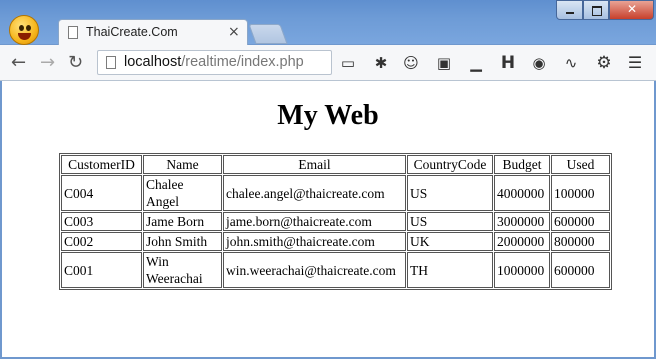  Describe the element at coordinates (314, 164) in the screenshot. I see `header-email: Email` at that location.